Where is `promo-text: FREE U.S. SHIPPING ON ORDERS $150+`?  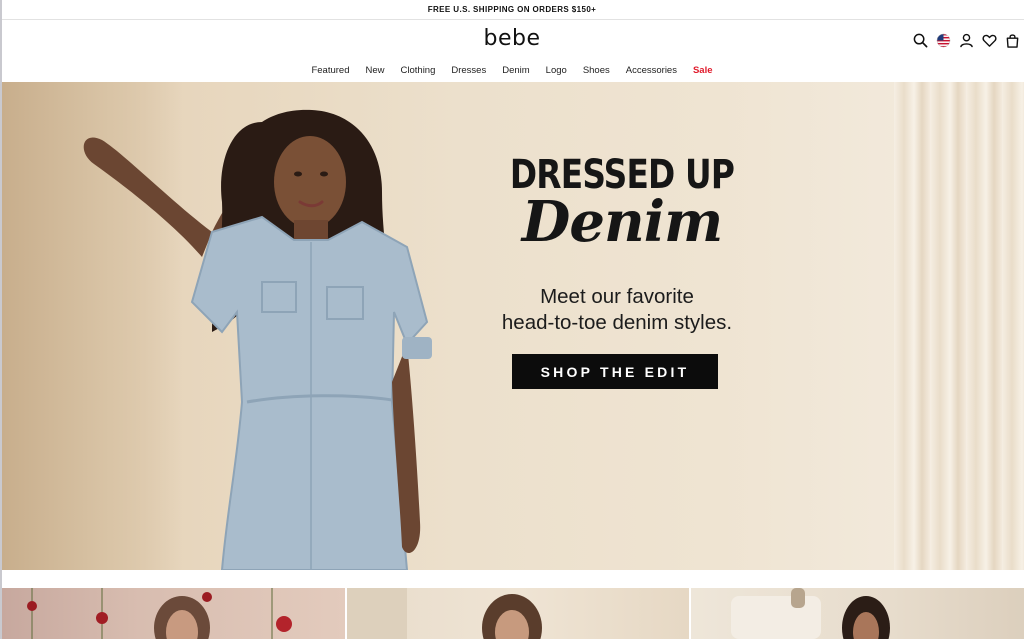 promo-text: FREE U.S. SHIPPING ON ORDERS $150+ is located at coordinates (512, 9).